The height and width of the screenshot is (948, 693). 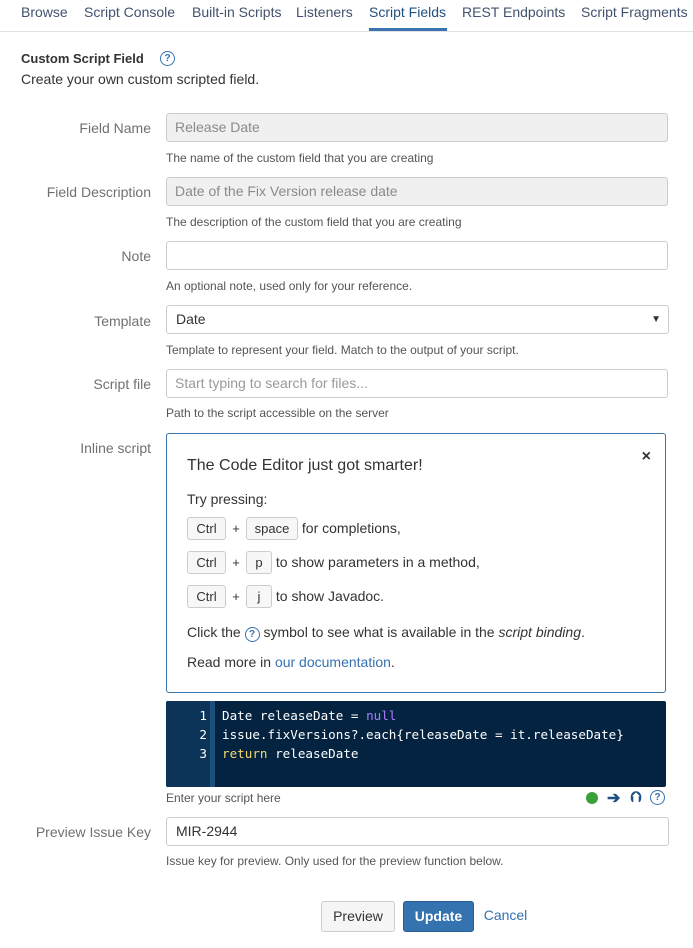 I want to click on note-input, so click(x=417, y=255).